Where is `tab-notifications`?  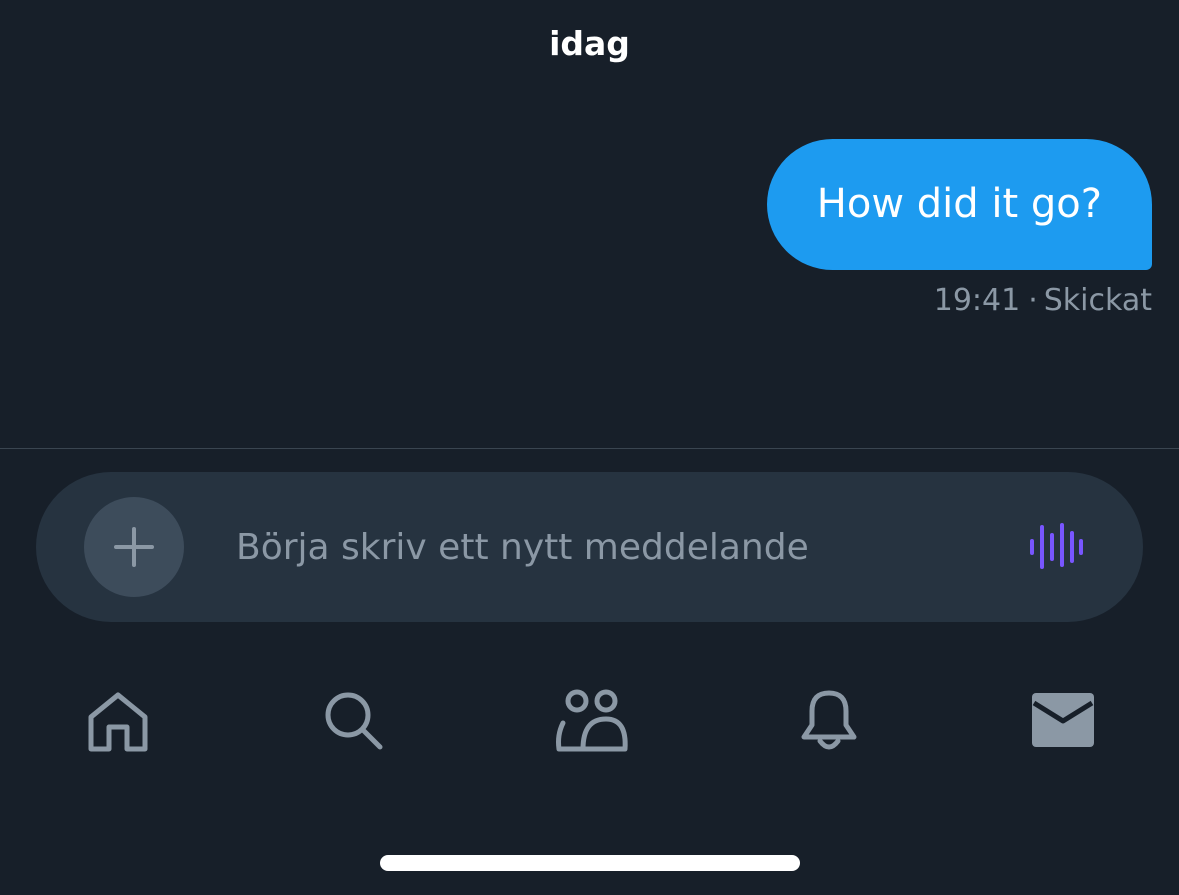 tab-notifications is located at coordinates (829, 720).